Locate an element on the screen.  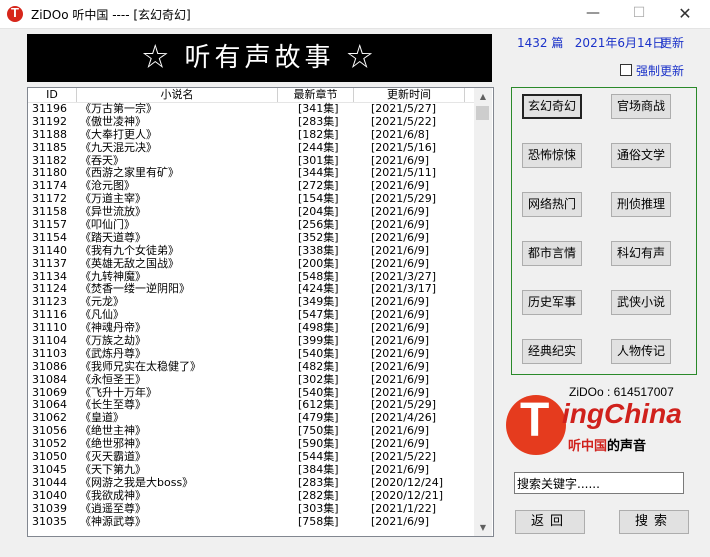
row-chapter: [302集] is located at coordinates (318, 379).